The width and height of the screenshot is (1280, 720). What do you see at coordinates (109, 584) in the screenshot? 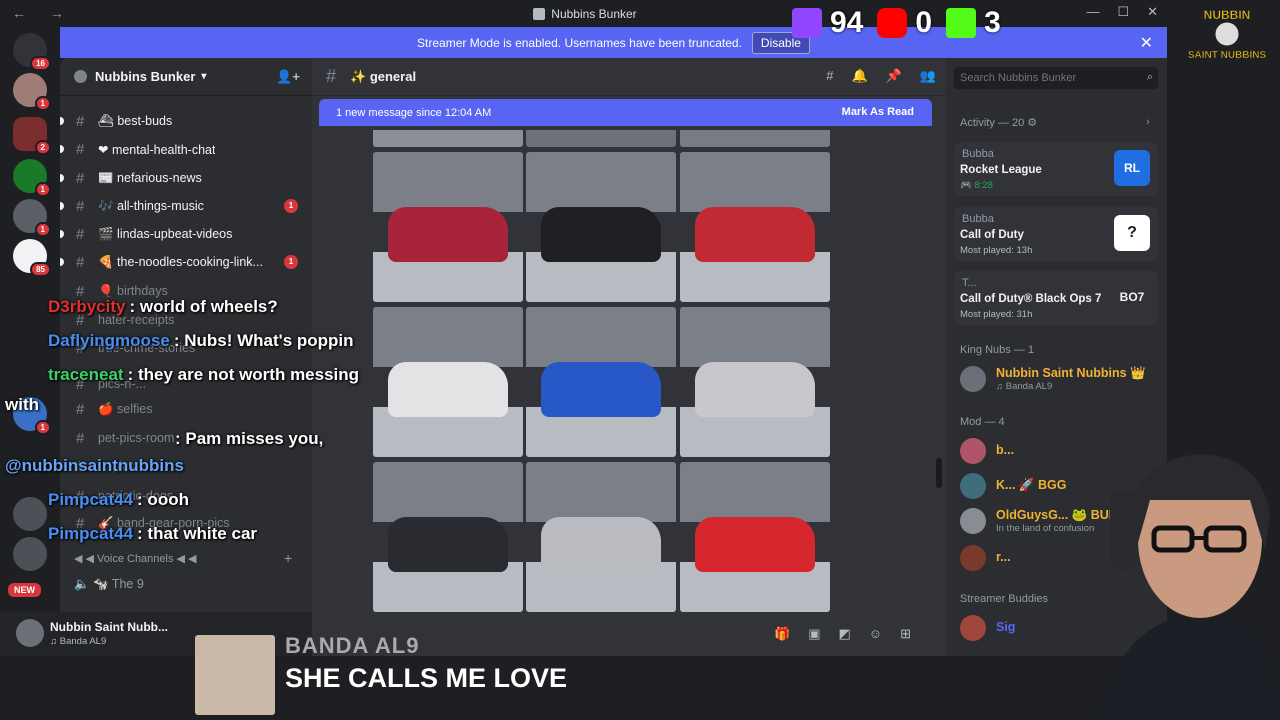
I see `voice-channel: 🔈 🐄 The 9` at bounding box center [109, 584].